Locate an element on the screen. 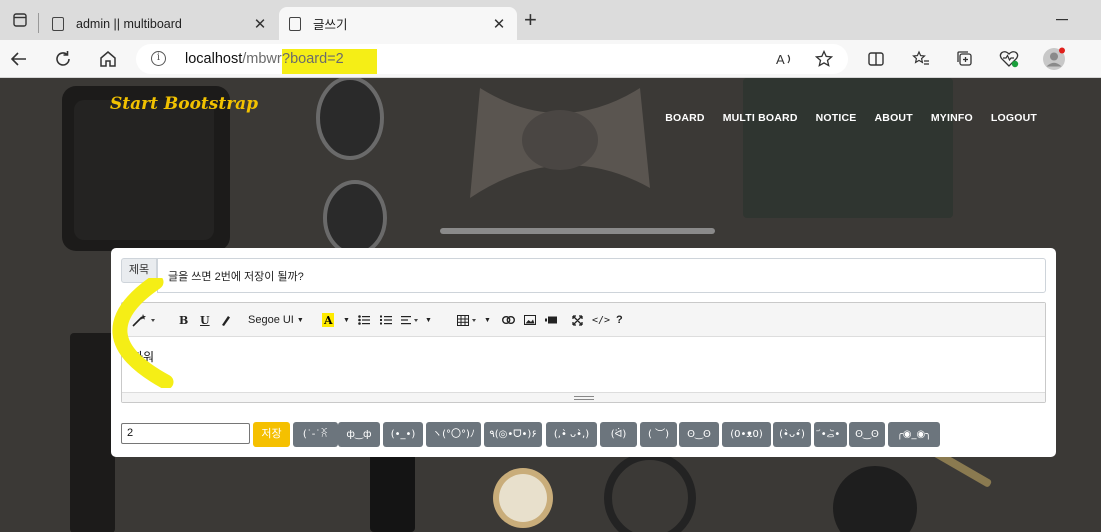 The width and height of the screenshot is (1101, 532). emoticon-button: ╭◉_◉╮ is located at coordinates (914, 434).